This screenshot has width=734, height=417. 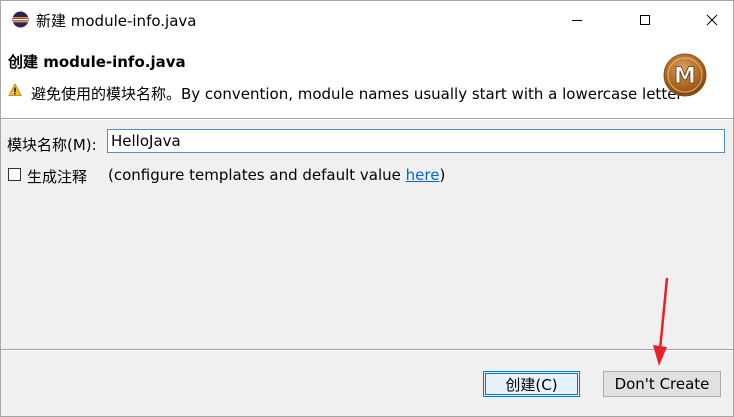 What do you see at coordinates (442, 175) in the screenshot?
I see `configure-suffix: )` at bounding box center [442, 175].